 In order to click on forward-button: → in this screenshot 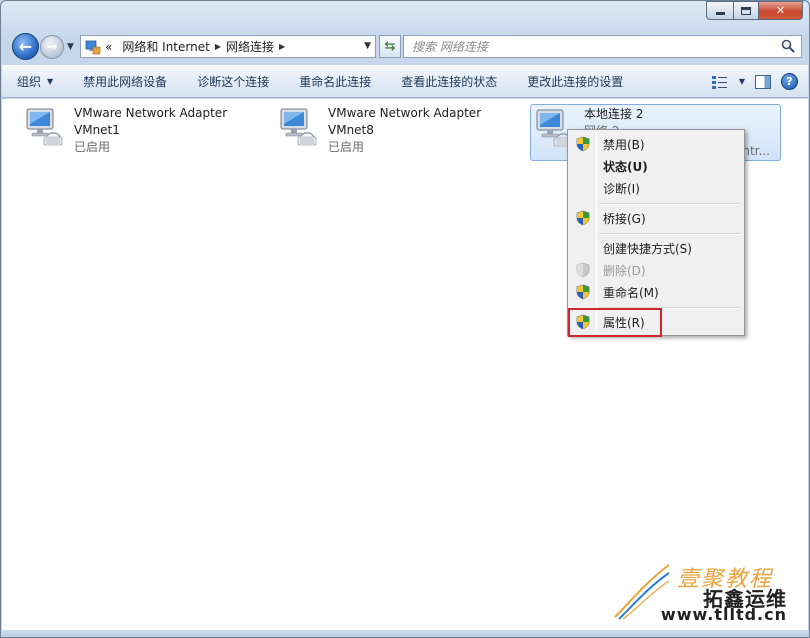, I will do `click(52, 47)`.